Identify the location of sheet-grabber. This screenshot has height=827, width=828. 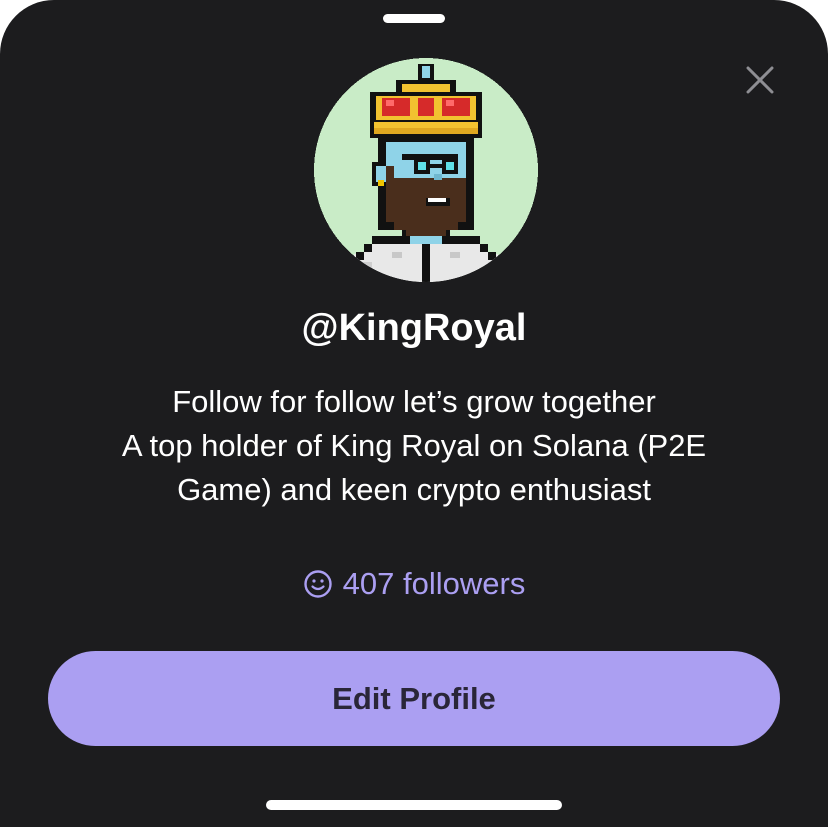
(414, 18).